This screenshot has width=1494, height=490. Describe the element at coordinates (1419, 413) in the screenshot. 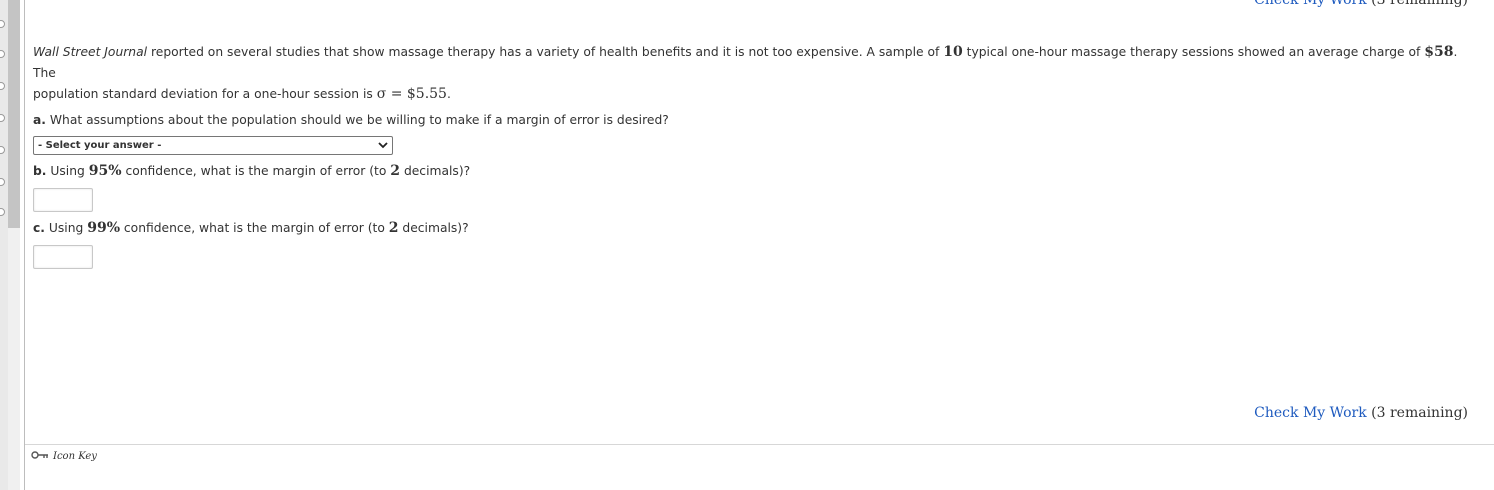

I see `remaining-count-bottom: (3 remaining)` at that location.